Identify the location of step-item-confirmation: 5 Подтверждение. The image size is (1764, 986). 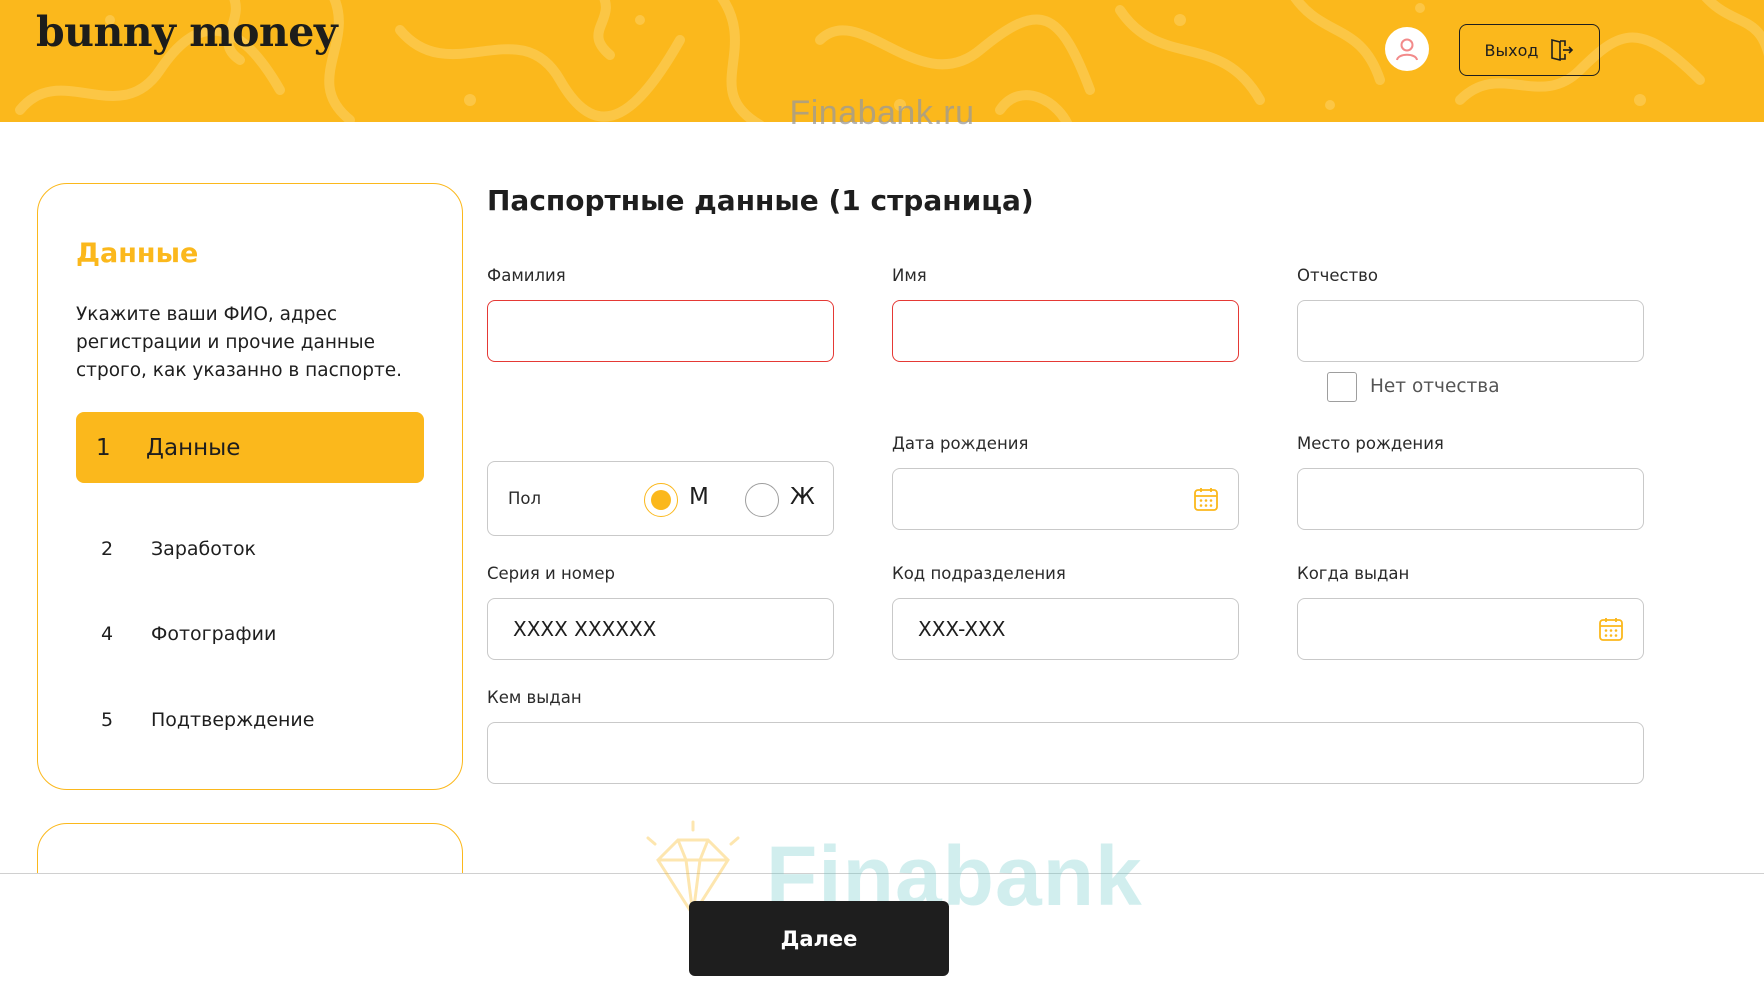
(207, 720).